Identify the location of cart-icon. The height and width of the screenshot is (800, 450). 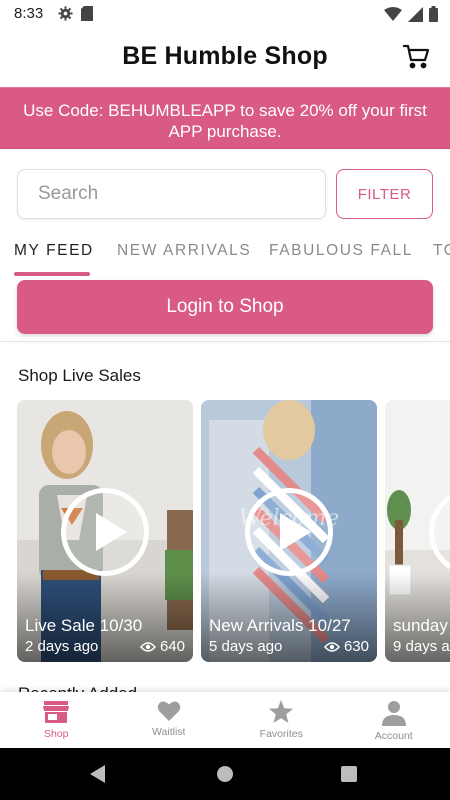
(416, 56).